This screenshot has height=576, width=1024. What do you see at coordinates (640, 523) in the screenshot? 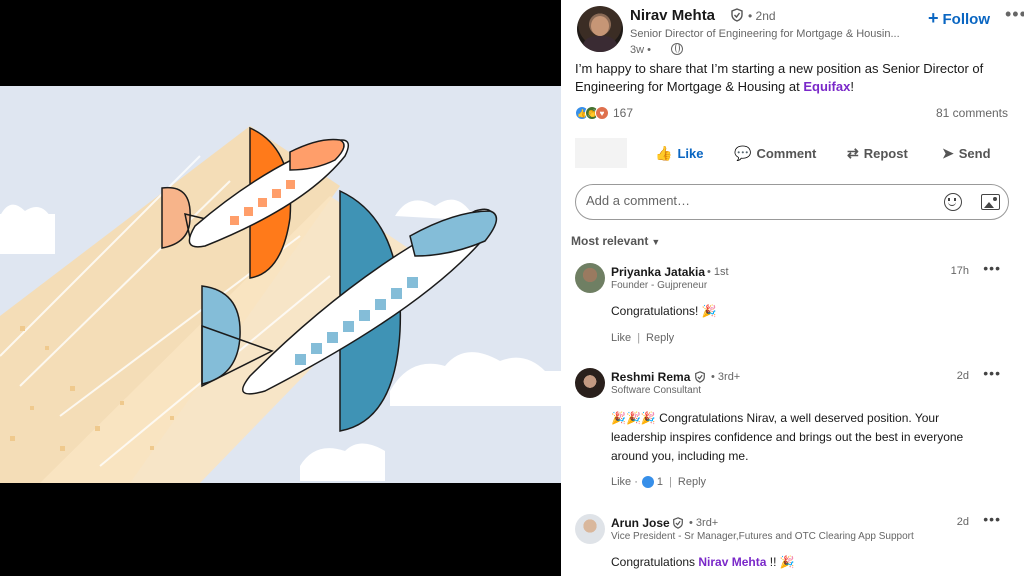
I see `commenter-name: Arun Jose` at bounding box center [640, 523].